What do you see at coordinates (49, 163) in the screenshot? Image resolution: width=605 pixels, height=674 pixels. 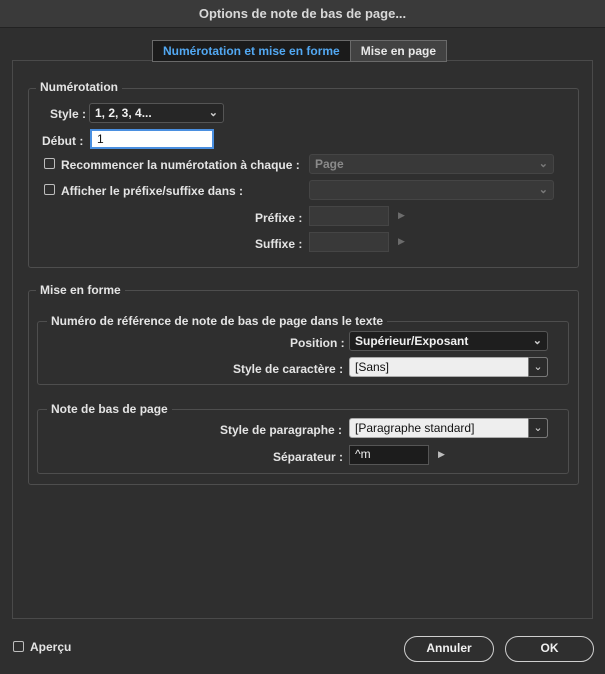 I see `restart-checkbox` at bounding box center [49, 163].